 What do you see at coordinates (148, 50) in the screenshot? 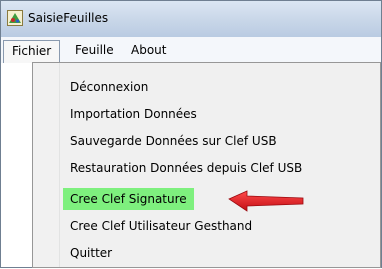
I see `menu-about: About` at bounding box center [148, 50].